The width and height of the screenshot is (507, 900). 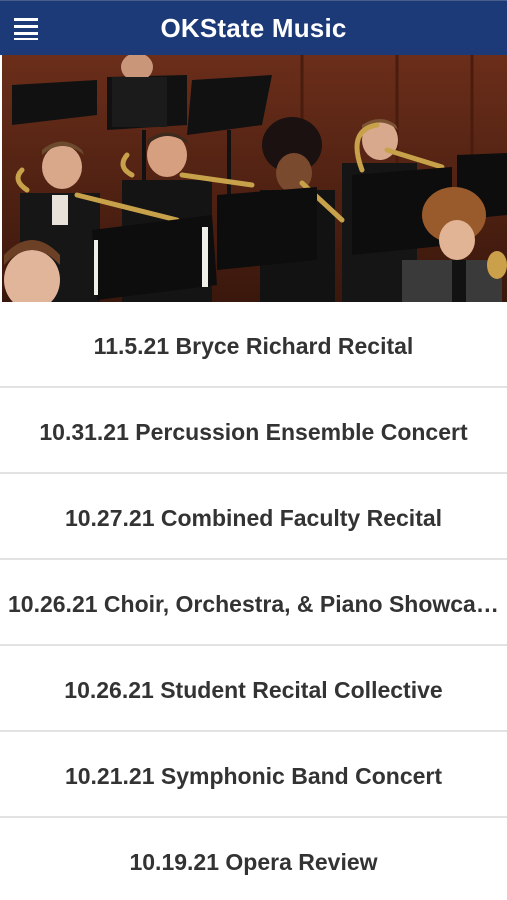 I want to click on list-item: 11.5.21 Bryce Richard Recital, so click(x=253, y=345).